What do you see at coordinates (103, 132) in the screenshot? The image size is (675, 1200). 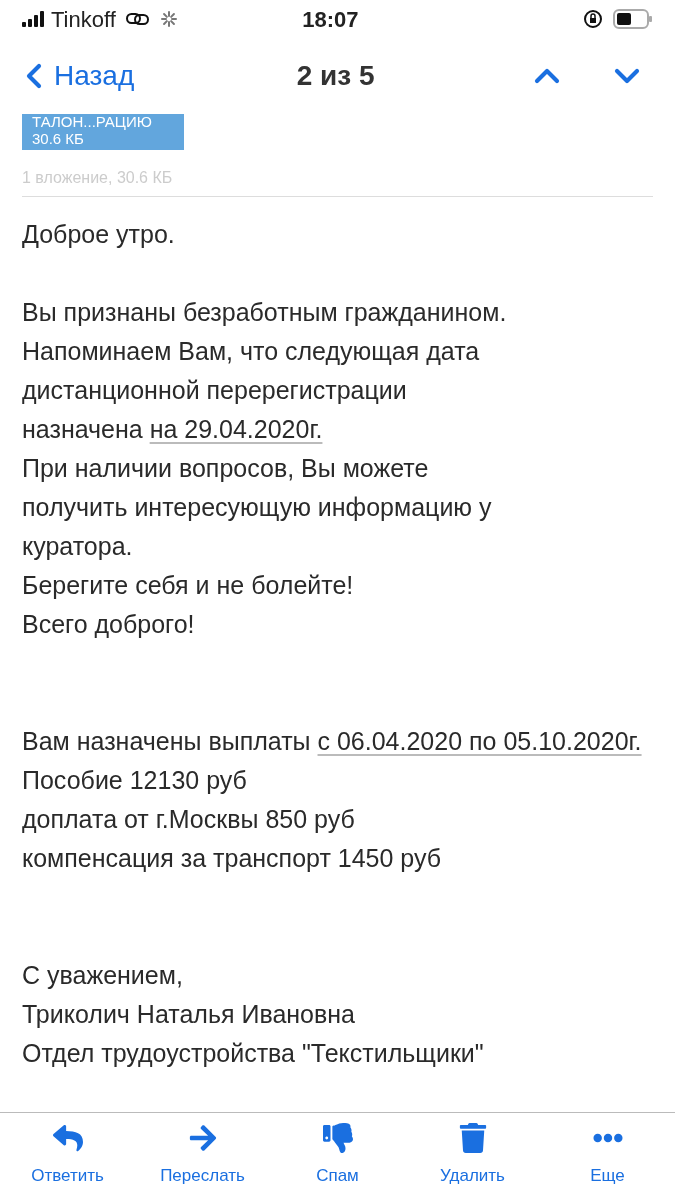 I see `attachment-tile: ТАЛОН...РАЦИЮ 30.6 КБ` at bounding box center [103, 132].